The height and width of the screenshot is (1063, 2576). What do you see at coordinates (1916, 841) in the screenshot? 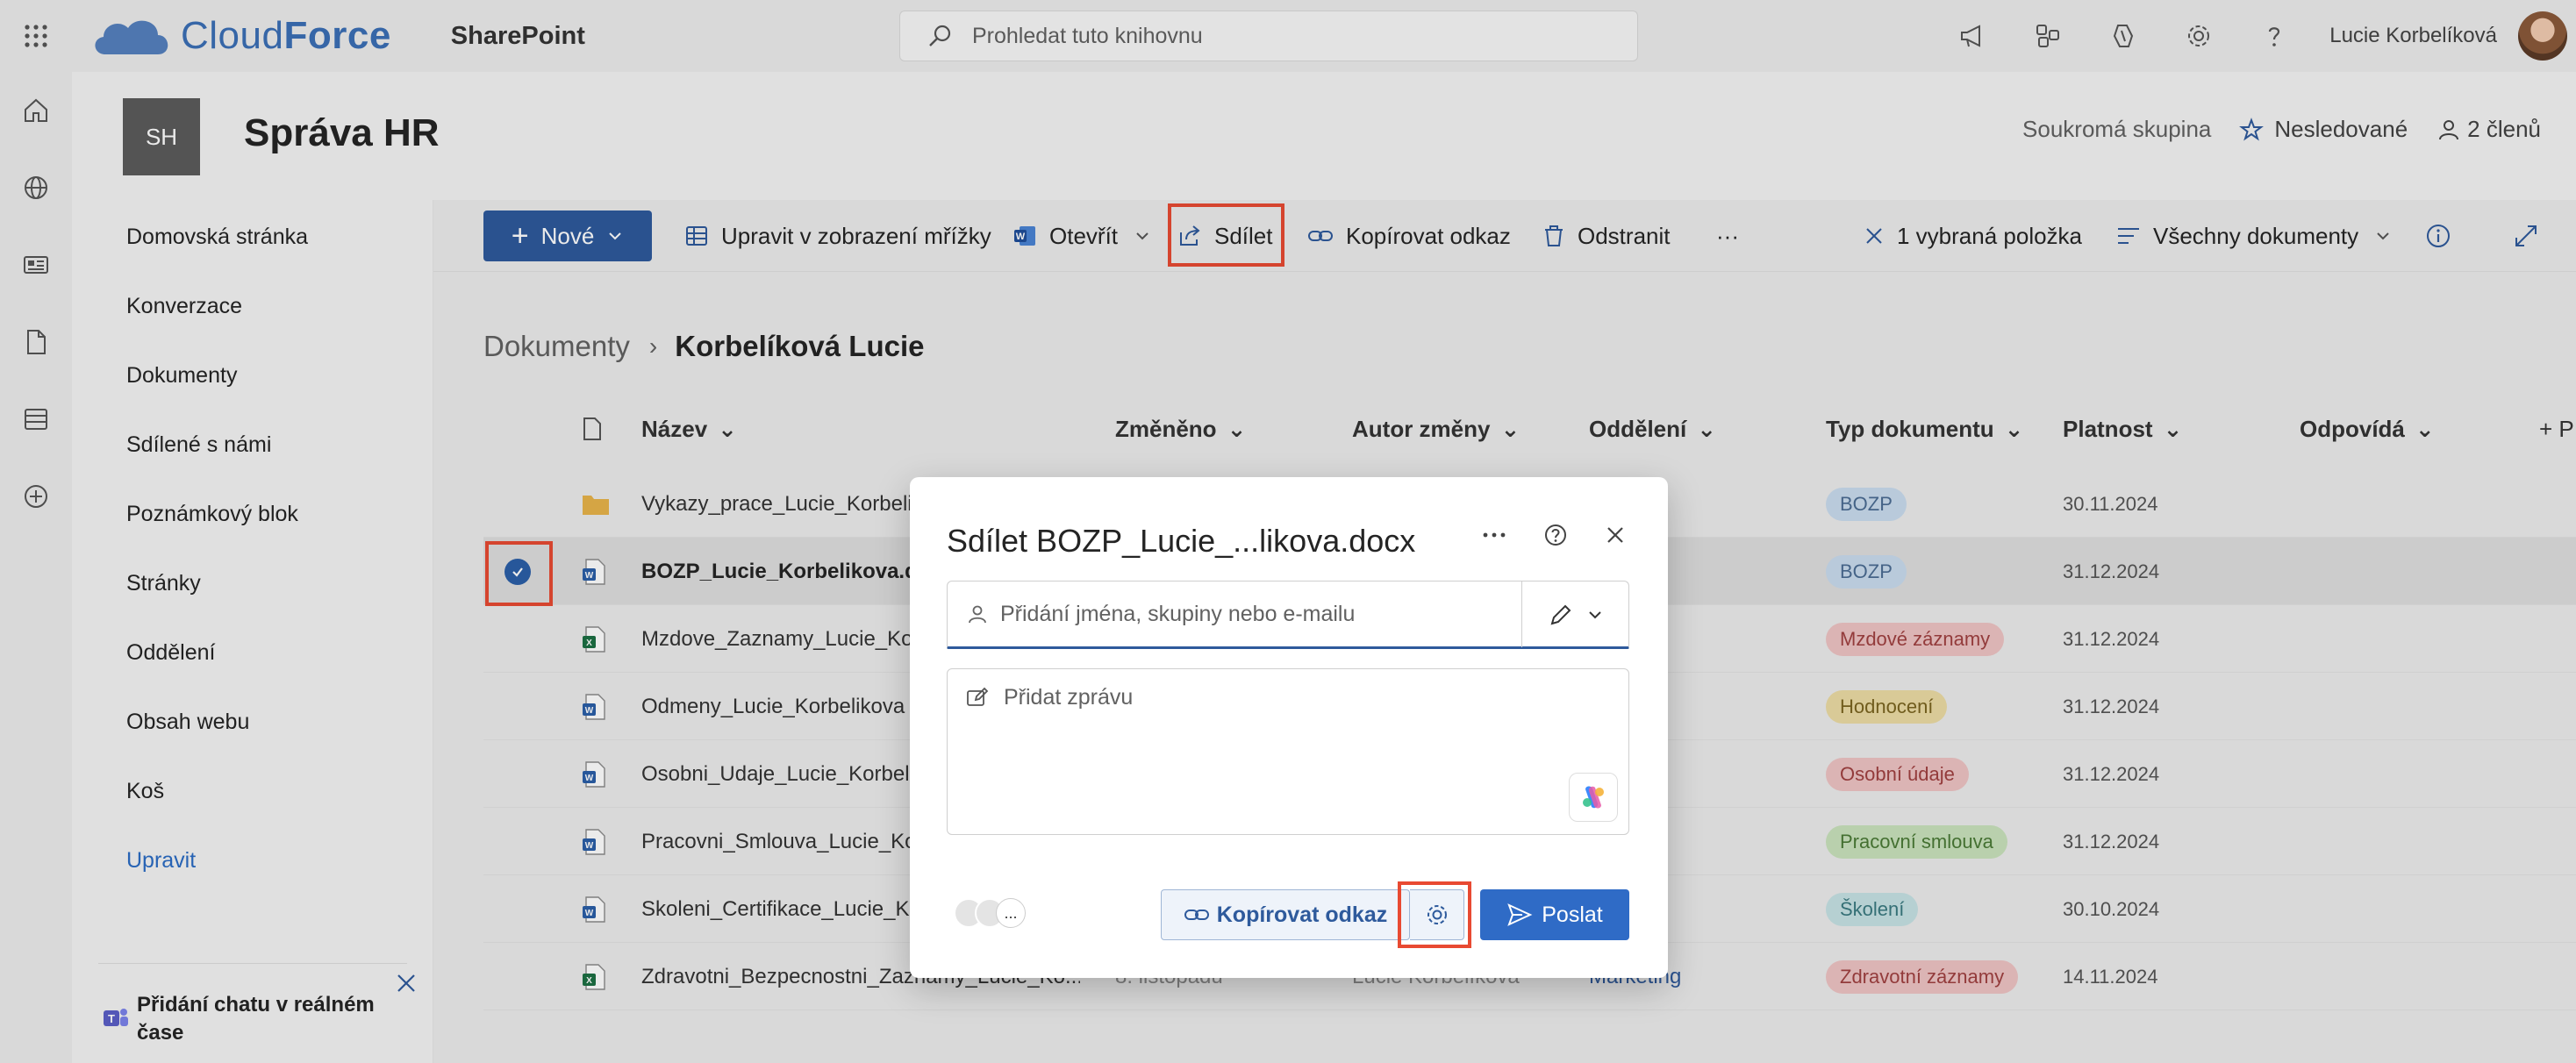
I see `doc-type-badge: Pracovní smlouva` at bounding box center [1916, 841].